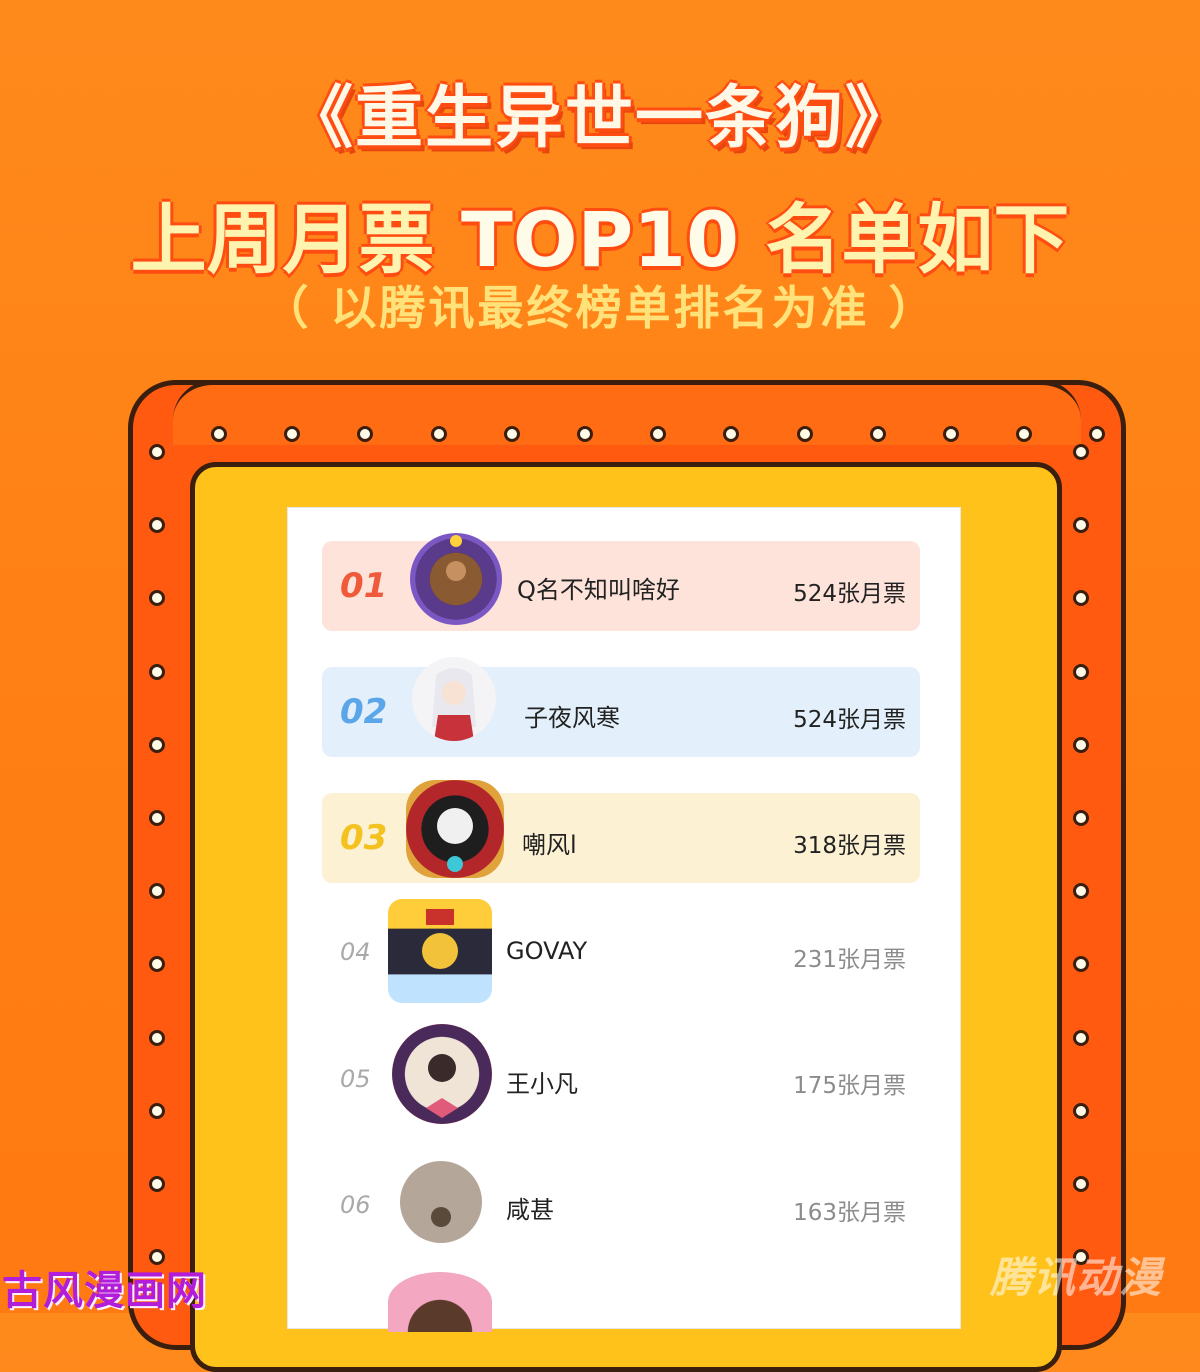  What do you see at coordinates (600, 308) in the screenshot?
I see `ranking-note: （ 以腾讯最终榜单排名为准 ）` at bounding box center [600, 308].